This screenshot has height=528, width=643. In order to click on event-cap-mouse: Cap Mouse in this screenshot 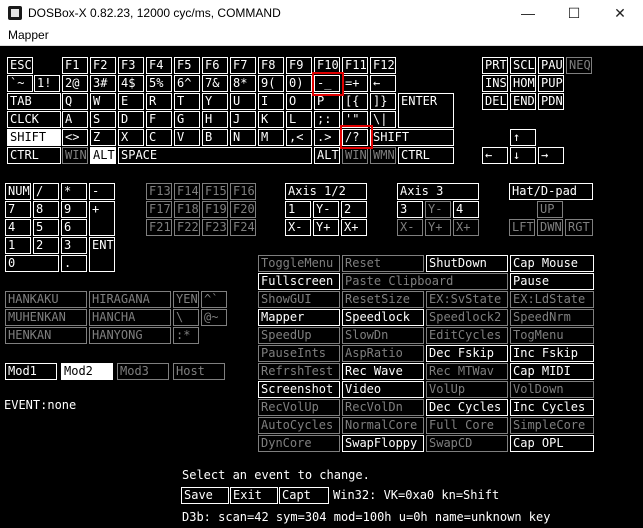, I will do `click(552, 263)`.